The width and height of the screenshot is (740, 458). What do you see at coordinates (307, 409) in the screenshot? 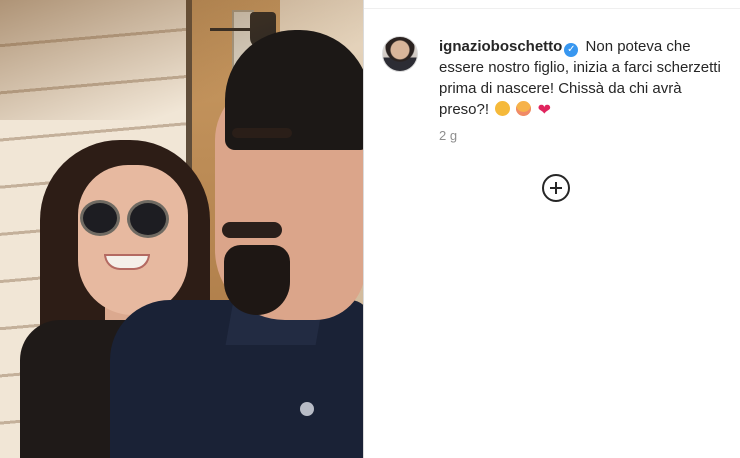
I see `shirt-button` at bounding box center [307, 409].